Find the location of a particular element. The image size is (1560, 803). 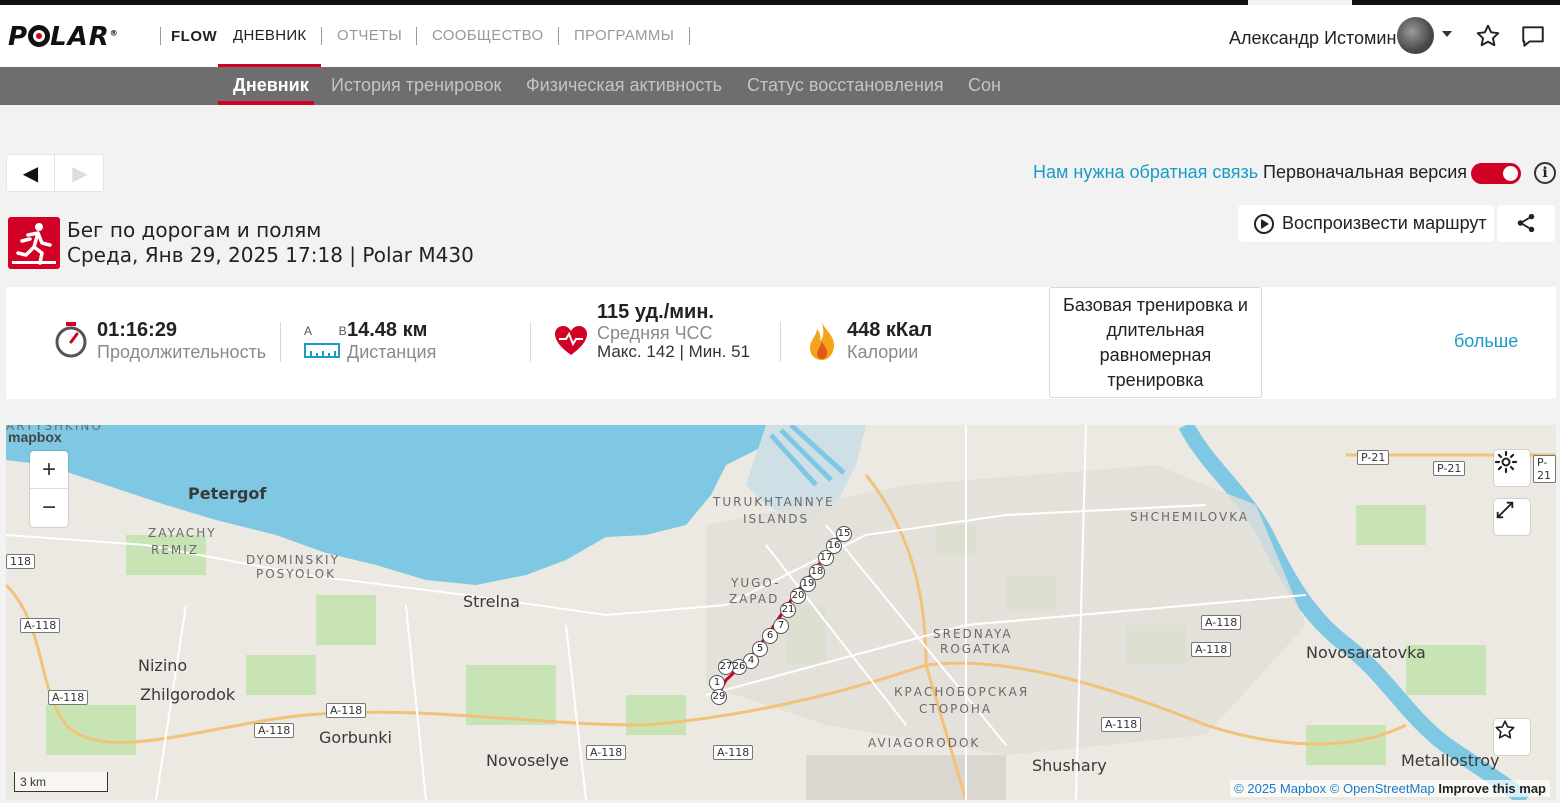

lap-marker: 29 is located at coordinates (719, 697).